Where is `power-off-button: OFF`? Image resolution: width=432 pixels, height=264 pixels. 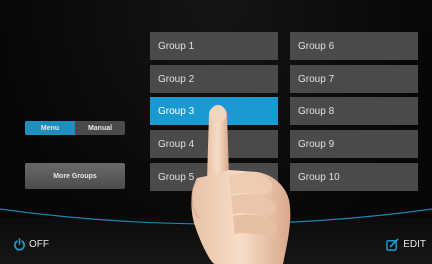 power-off-button: OFF is located at coordinates (31, 244).